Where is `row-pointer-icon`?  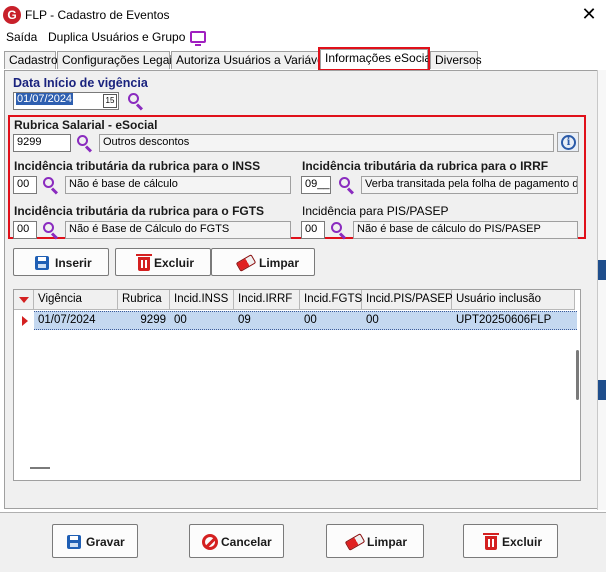 row-pointer-icon is located at coordinates (25, 321).